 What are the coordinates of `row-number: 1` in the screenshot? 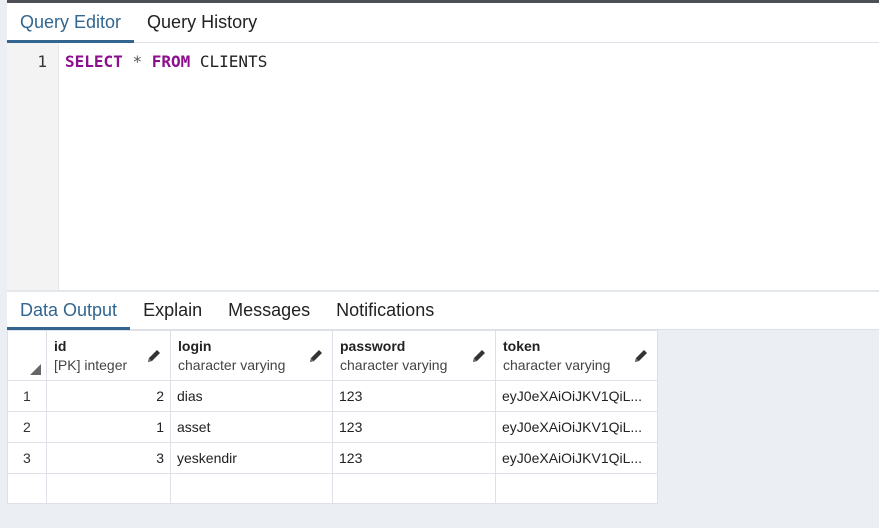 It's located at (27, 396).